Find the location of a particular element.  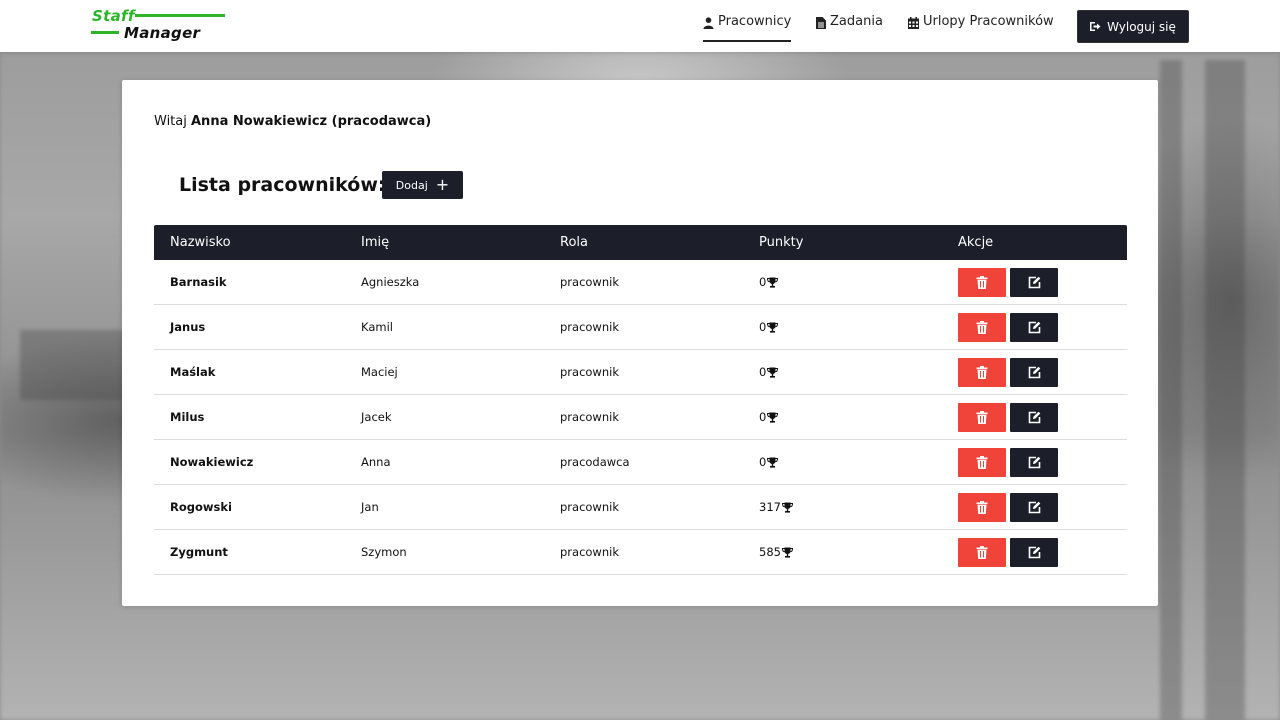

nav-urlopy: Urlopy Pracowników is located at coordinates (981, 28).